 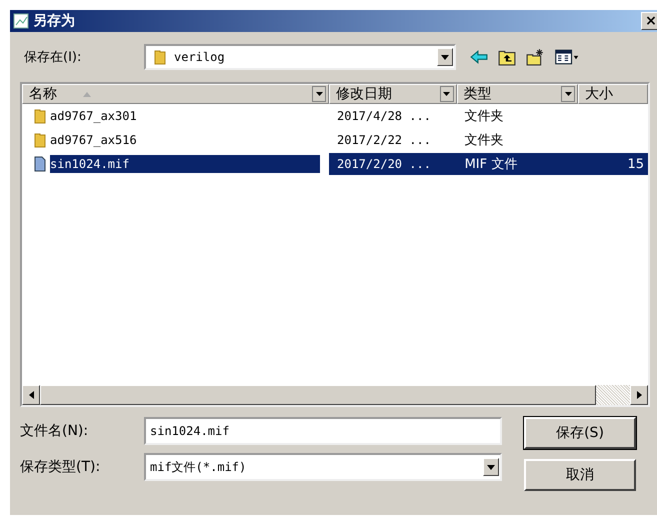 I want to click on file-name: ad9767_ax301, so click(x=94, y=116).